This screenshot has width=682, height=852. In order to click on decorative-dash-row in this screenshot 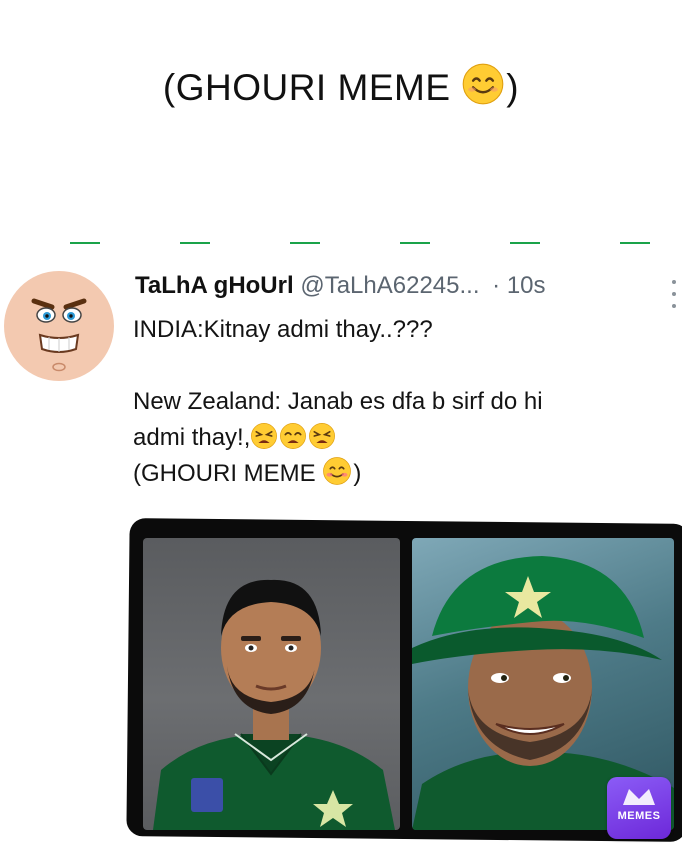, I will do `click(341, 246)`.